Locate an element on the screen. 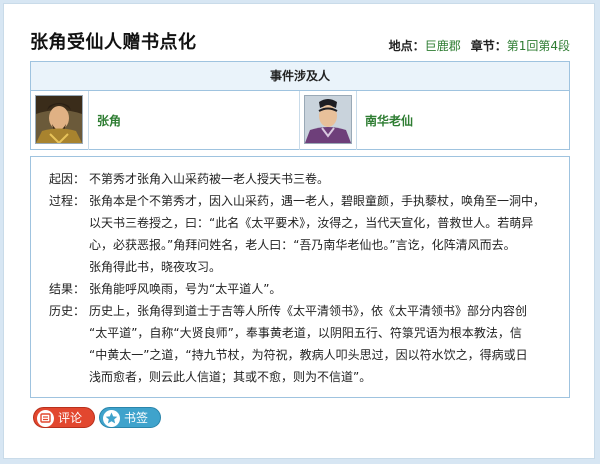 This screenshot has height=464, width=600. story-result: 结果： 张角能呼风唤雨，号为“太平道人”。 is located at coordinates (302, 289).